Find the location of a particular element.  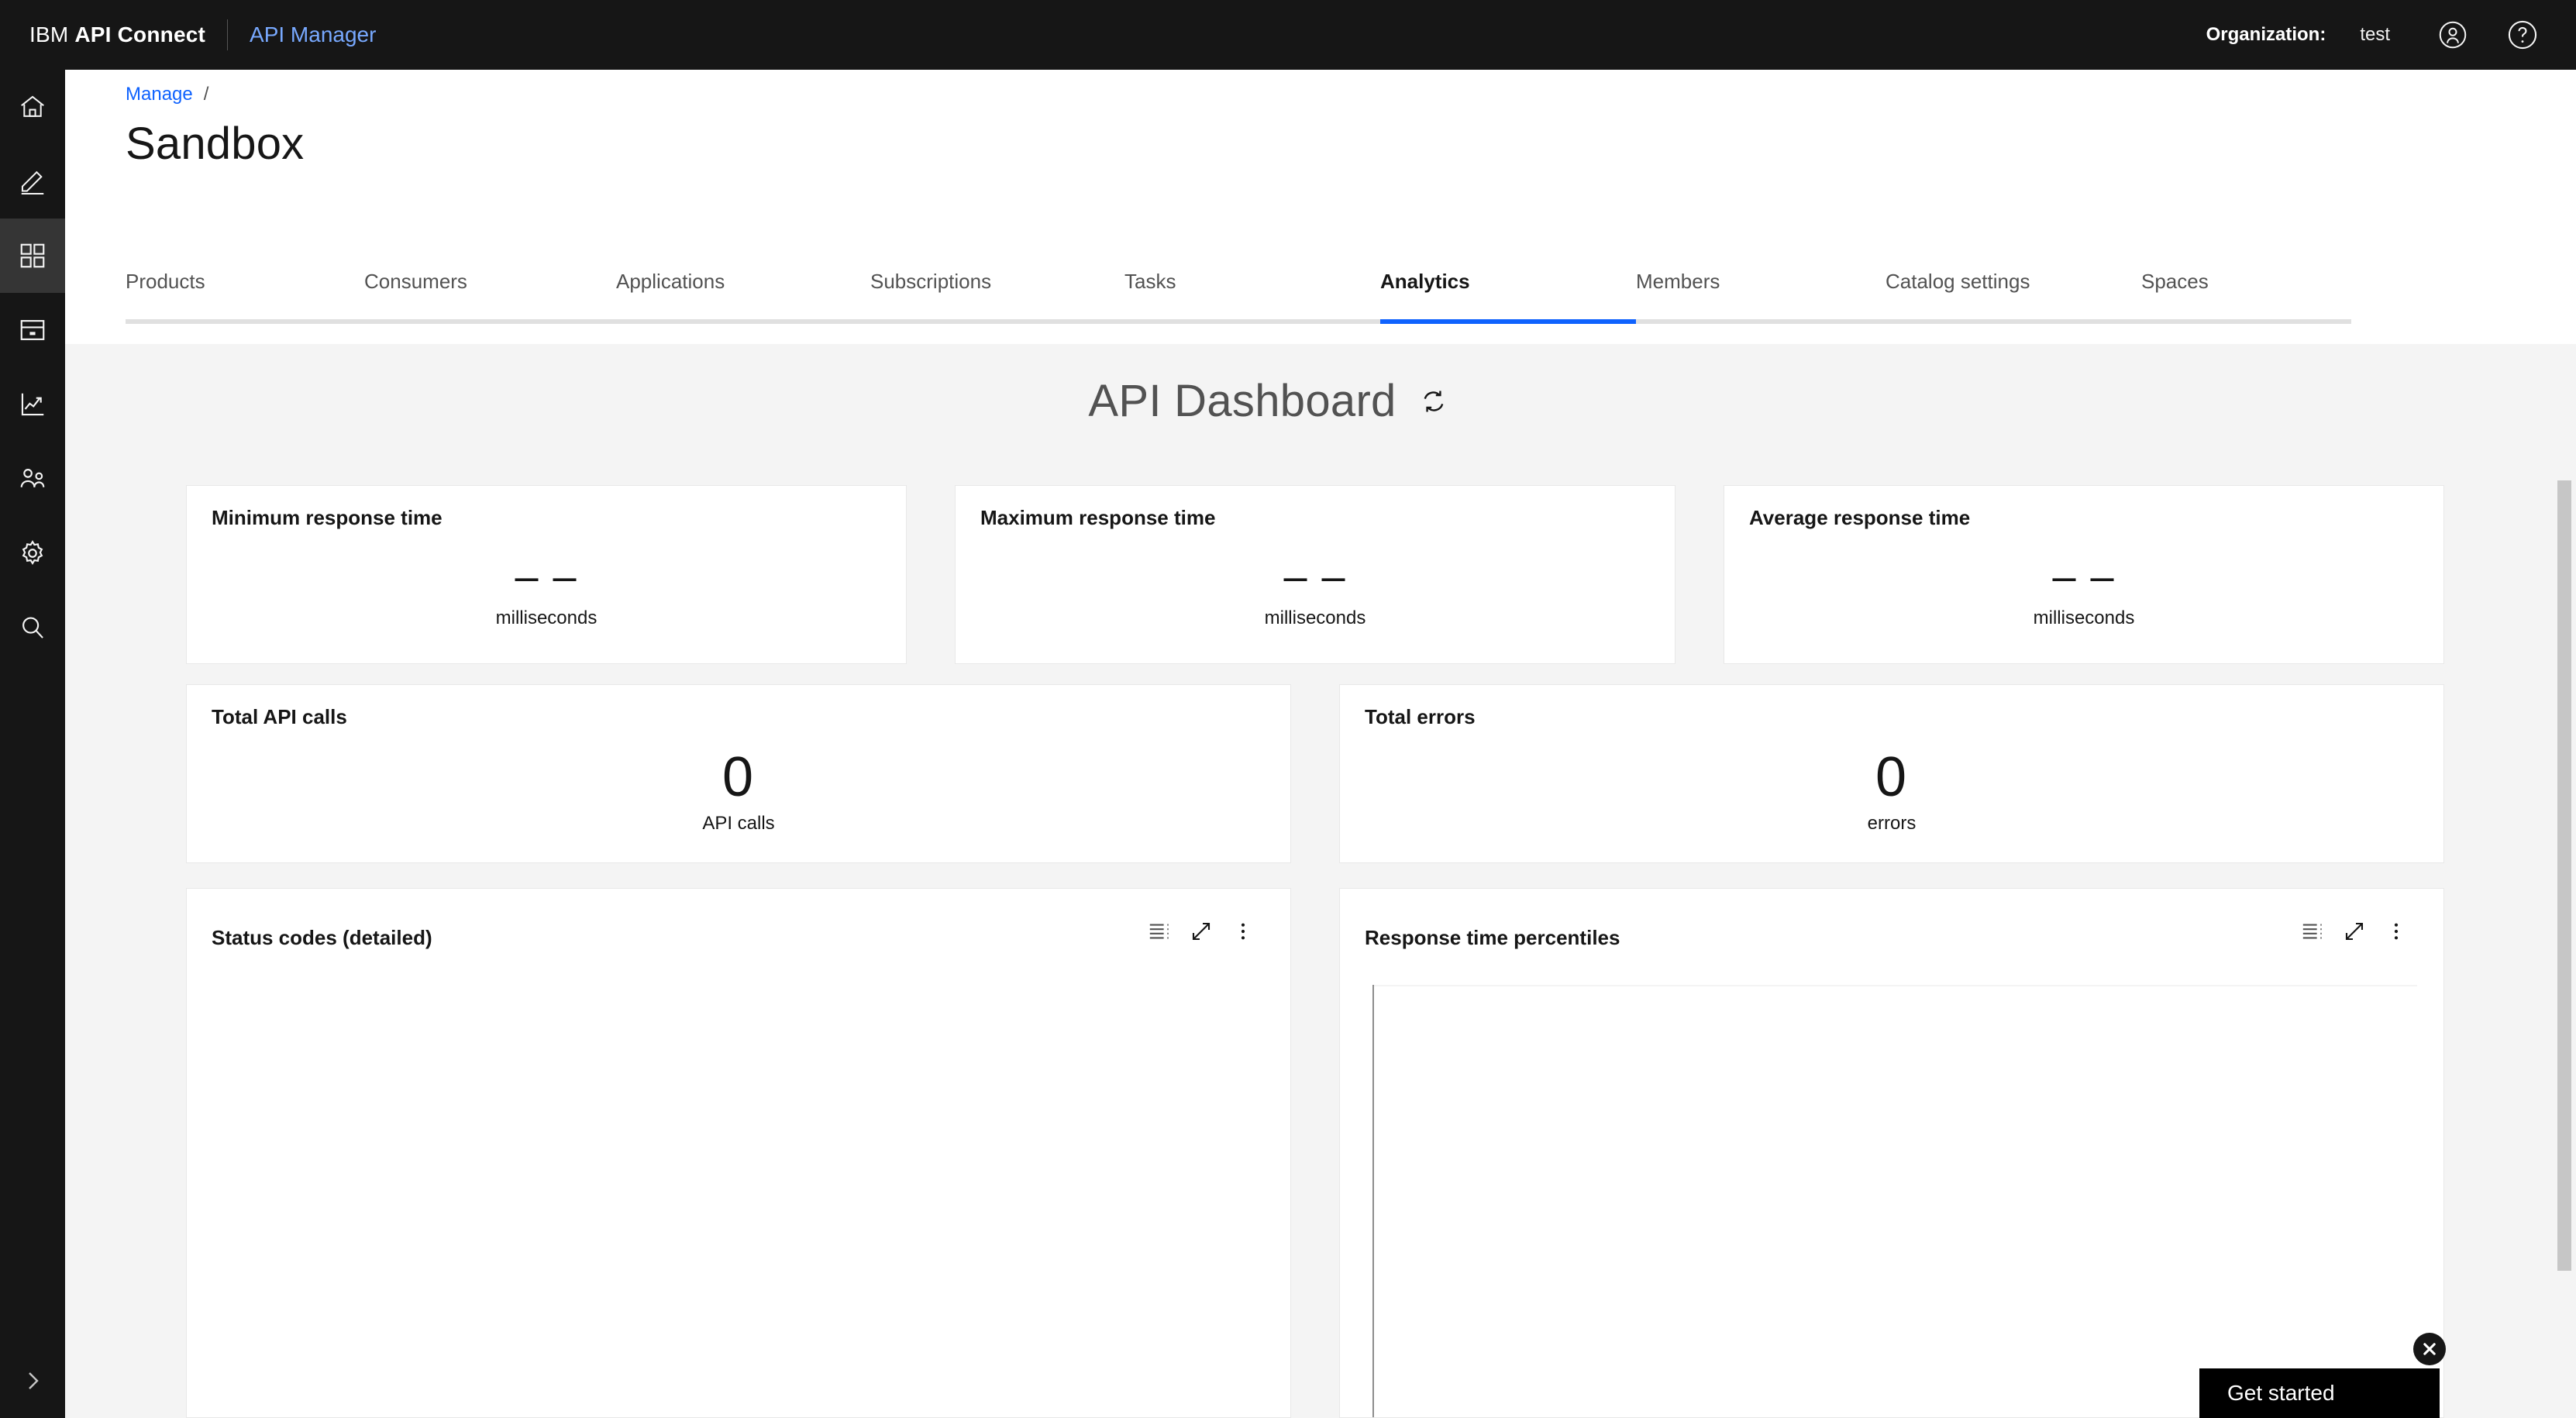

organization-label: Organization: is located at coordinates (2266, 34).